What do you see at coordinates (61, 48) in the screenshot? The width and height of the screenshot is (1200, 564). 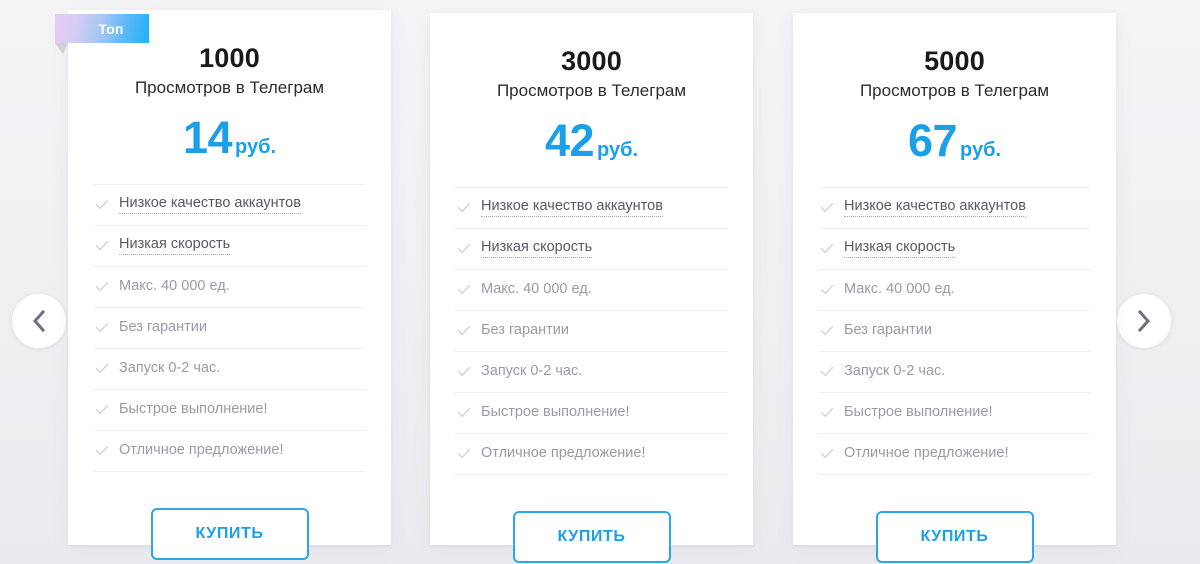 I see `badge-fold-icon` at bounding box center [61, 48].